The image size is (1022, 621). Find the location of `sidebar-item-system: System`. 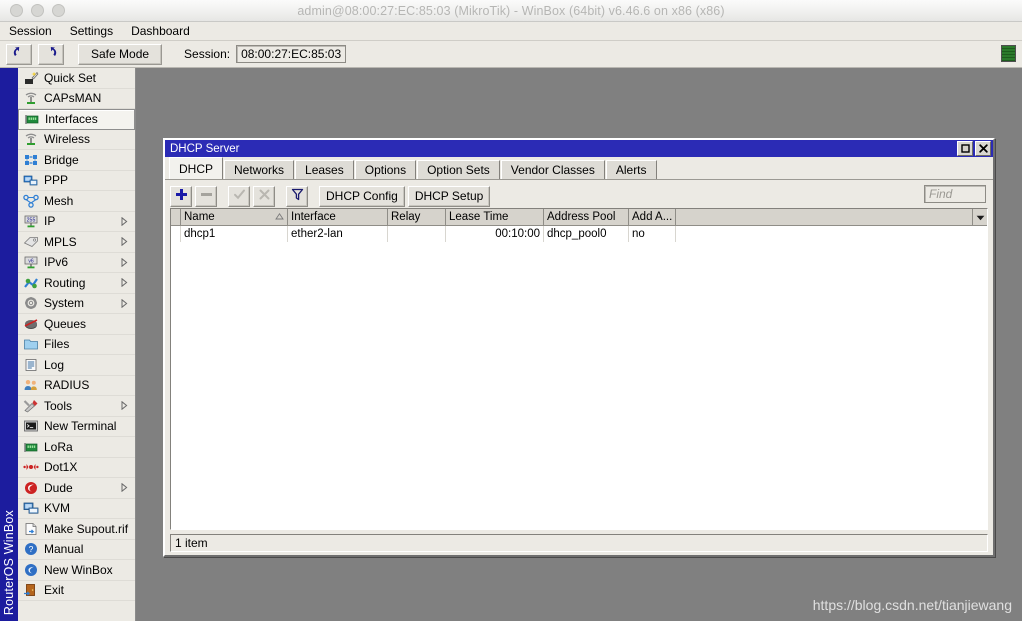

sidebar-item-system: System is located at coordinates (76, 304).